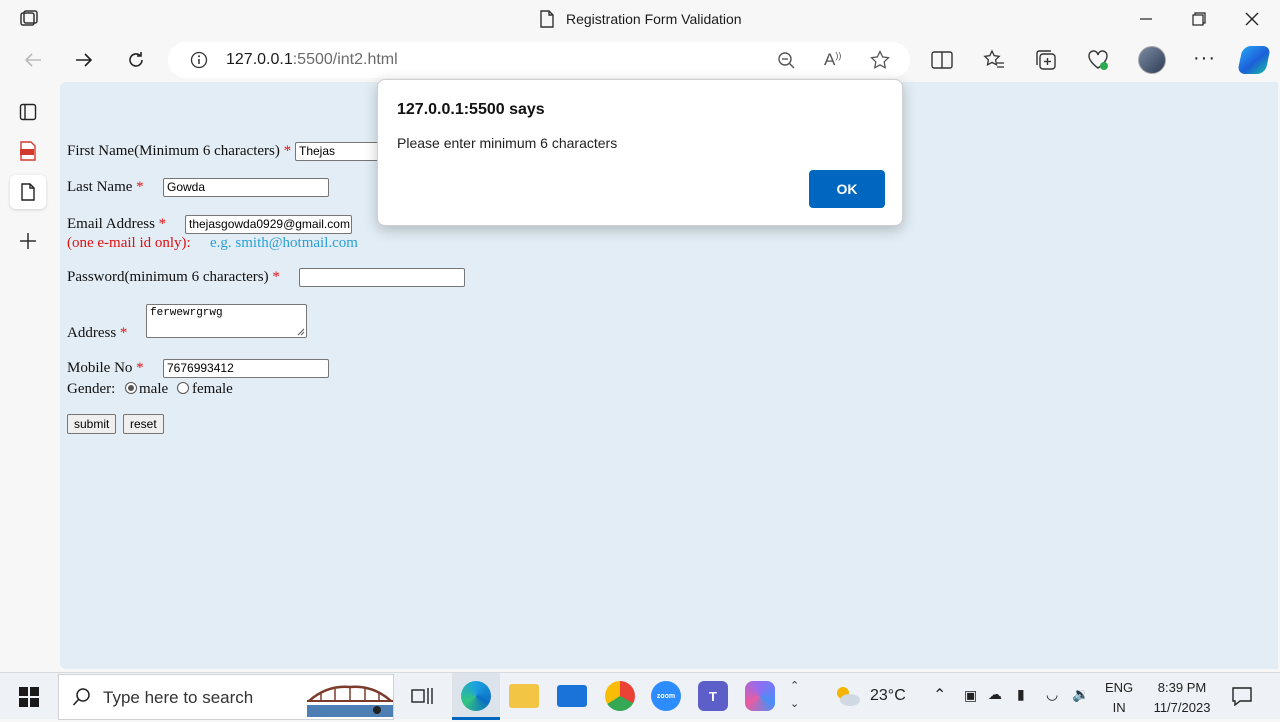  Describe the element at coordinates (168, 277) in the screenshot. I see `password-label-text: Password(minimum 6 characters)` at that location.